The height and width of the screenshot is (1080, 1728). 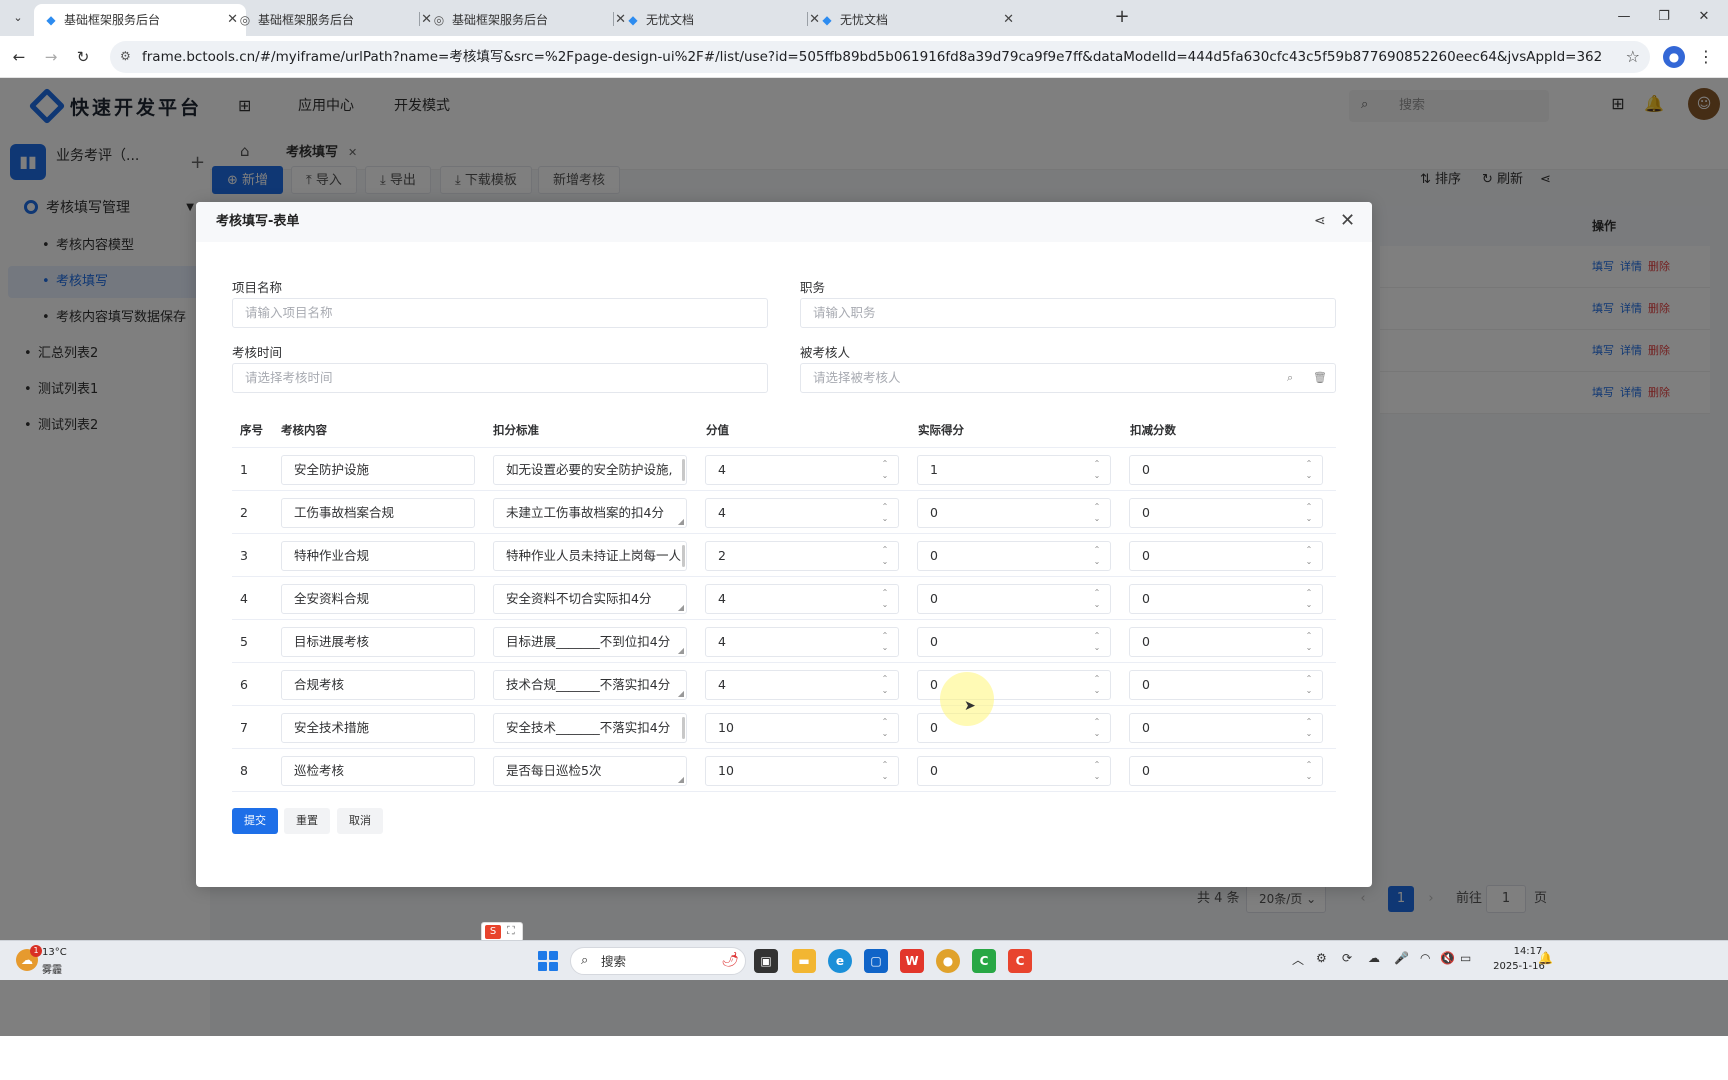 What do you see at coordinates (948, 961) in the screenshot?
I see `chrome-icon: ●` at bounding box center [948, 961].